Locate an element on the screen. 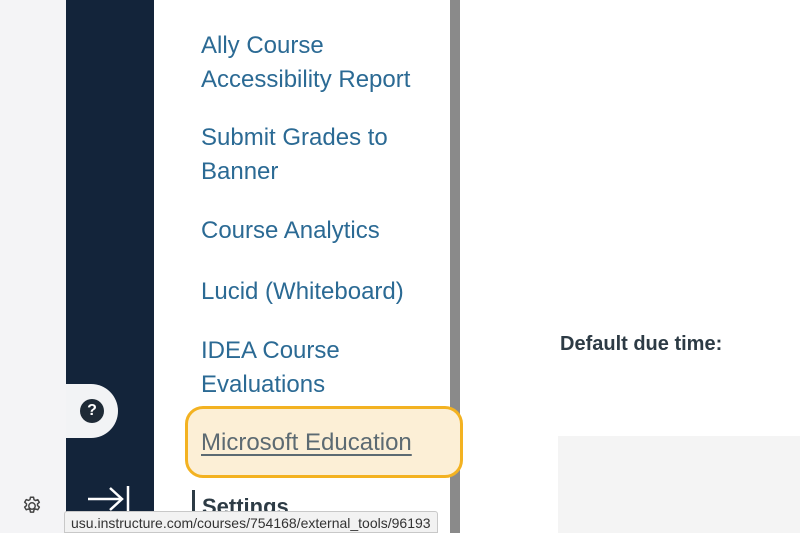 The width and height of the screenshot is (800, 534). nav-item-course-analytics: Course Analytics is located at coordinates (290, 231).